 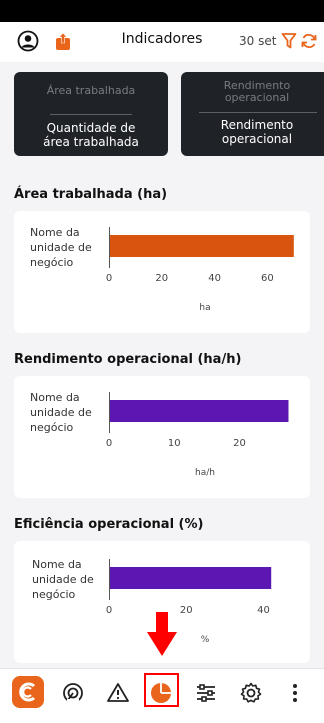 I want to click on app-logo, so click(x=28, y=692).